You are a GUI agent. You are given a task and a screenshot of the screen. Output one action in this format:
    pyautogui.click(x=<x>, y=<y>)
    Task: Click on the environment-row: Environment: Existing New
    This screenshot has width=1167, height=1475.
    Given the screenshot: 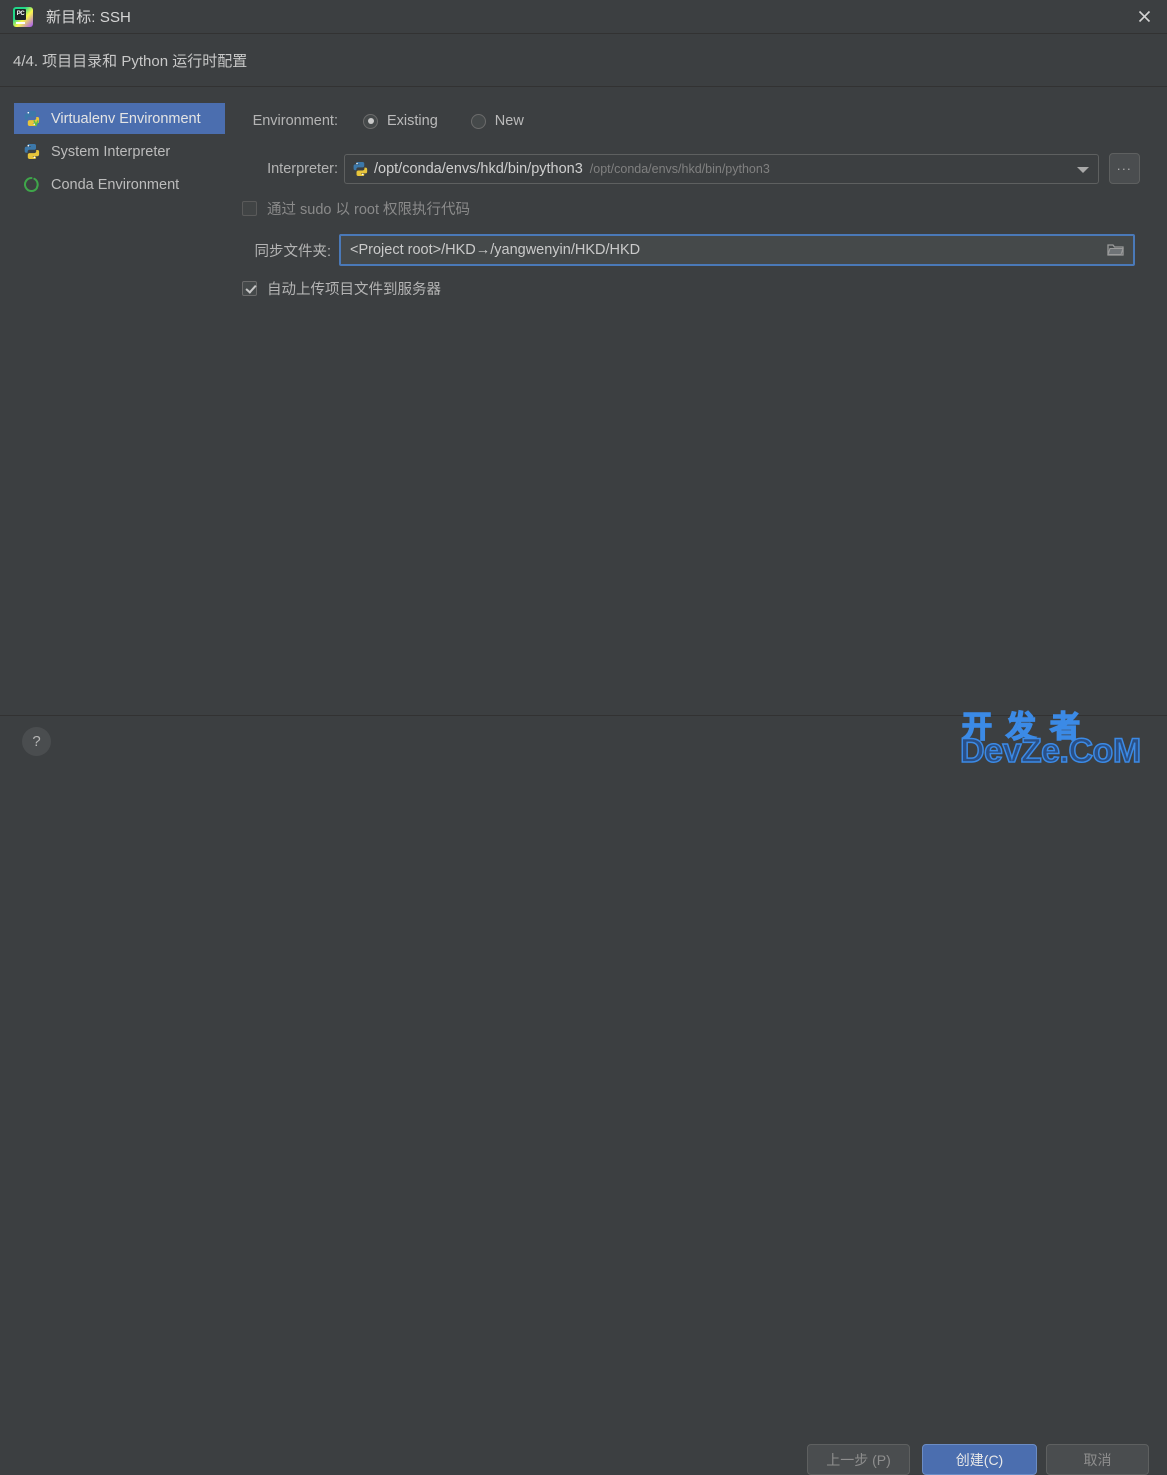 What is the action you would take?
    pyautogui.click(x=379, y=121)
    